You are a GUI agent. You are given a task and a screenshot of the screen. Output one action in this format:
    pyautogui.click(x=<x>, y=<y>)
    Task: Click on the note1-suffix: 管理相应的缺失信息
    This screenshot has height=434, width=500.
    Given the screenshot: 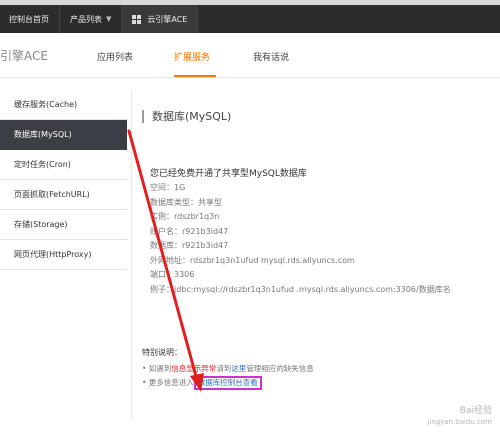 What is the action you would take?
    pyautogui.click(x=280, y=368)
    